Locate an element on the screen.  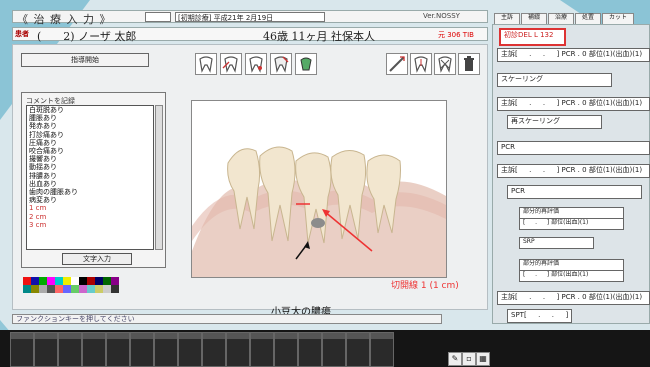
list-item: 排膿あり is located at coordinates (90, 176).